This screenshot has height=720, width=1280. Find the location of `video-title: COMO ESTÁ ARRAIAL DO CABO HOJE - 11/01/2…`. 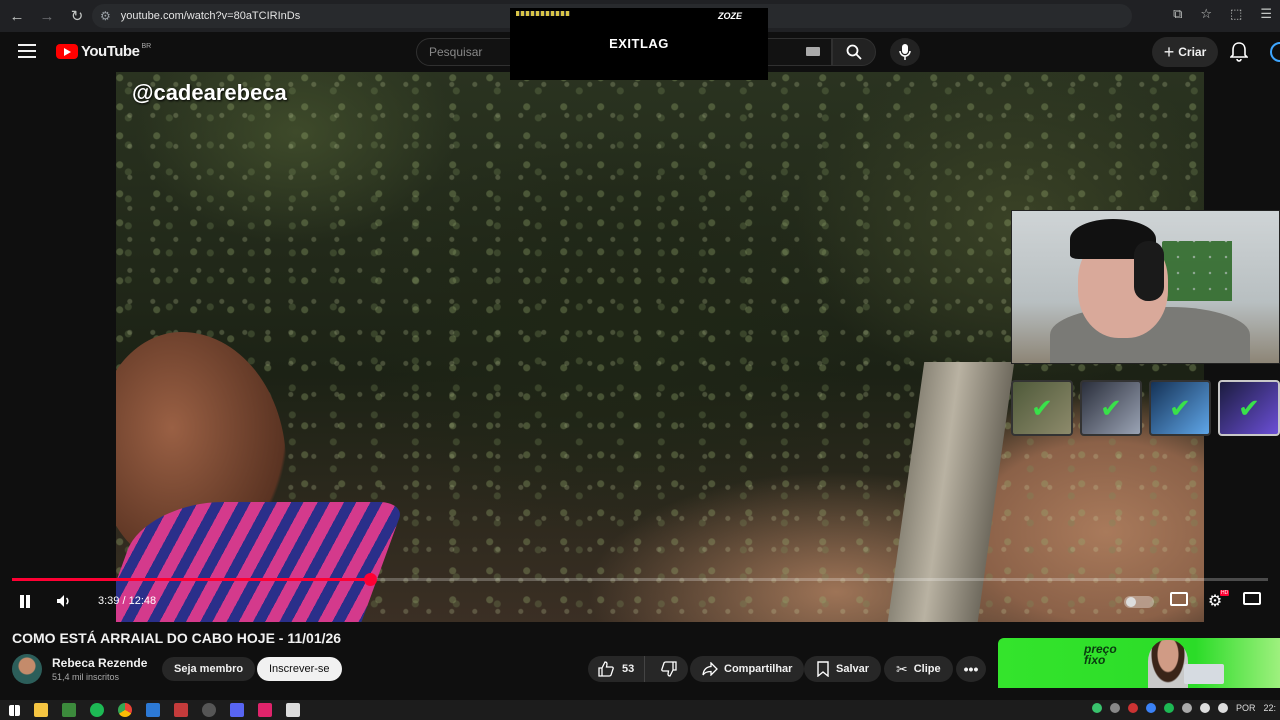

video-title: COMO ESTÁ ARRAIAL DO CABO HOJE - 11/01/2… is located at coordinates (177, 638).